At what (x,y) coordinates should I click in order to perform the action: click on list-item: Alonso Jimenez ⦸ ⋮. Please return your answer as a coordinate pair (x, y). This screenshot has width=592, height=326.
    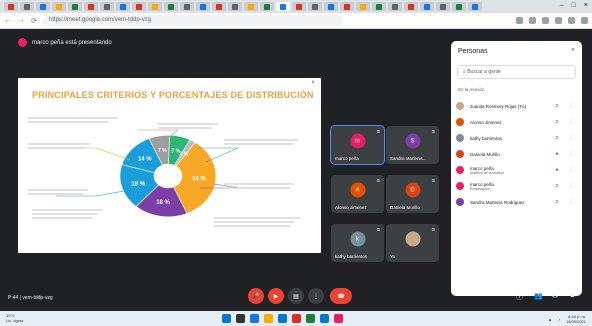
    Looking at the image, I should click on (517, 122).